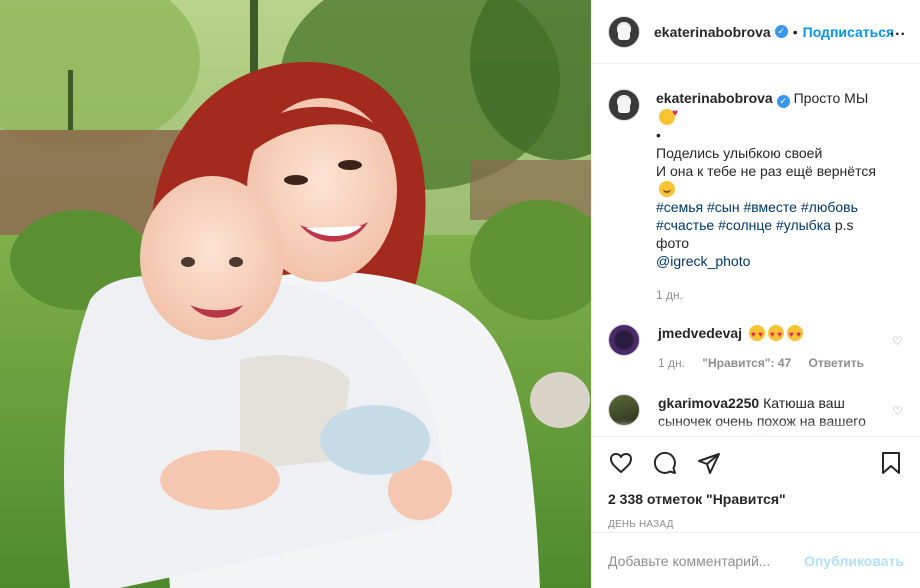 This screenshot has width=920, height=588. What do you see at coordinates (624, 31) in the screenshot?
I see `author-avatar` at bounding box center [624, 31].